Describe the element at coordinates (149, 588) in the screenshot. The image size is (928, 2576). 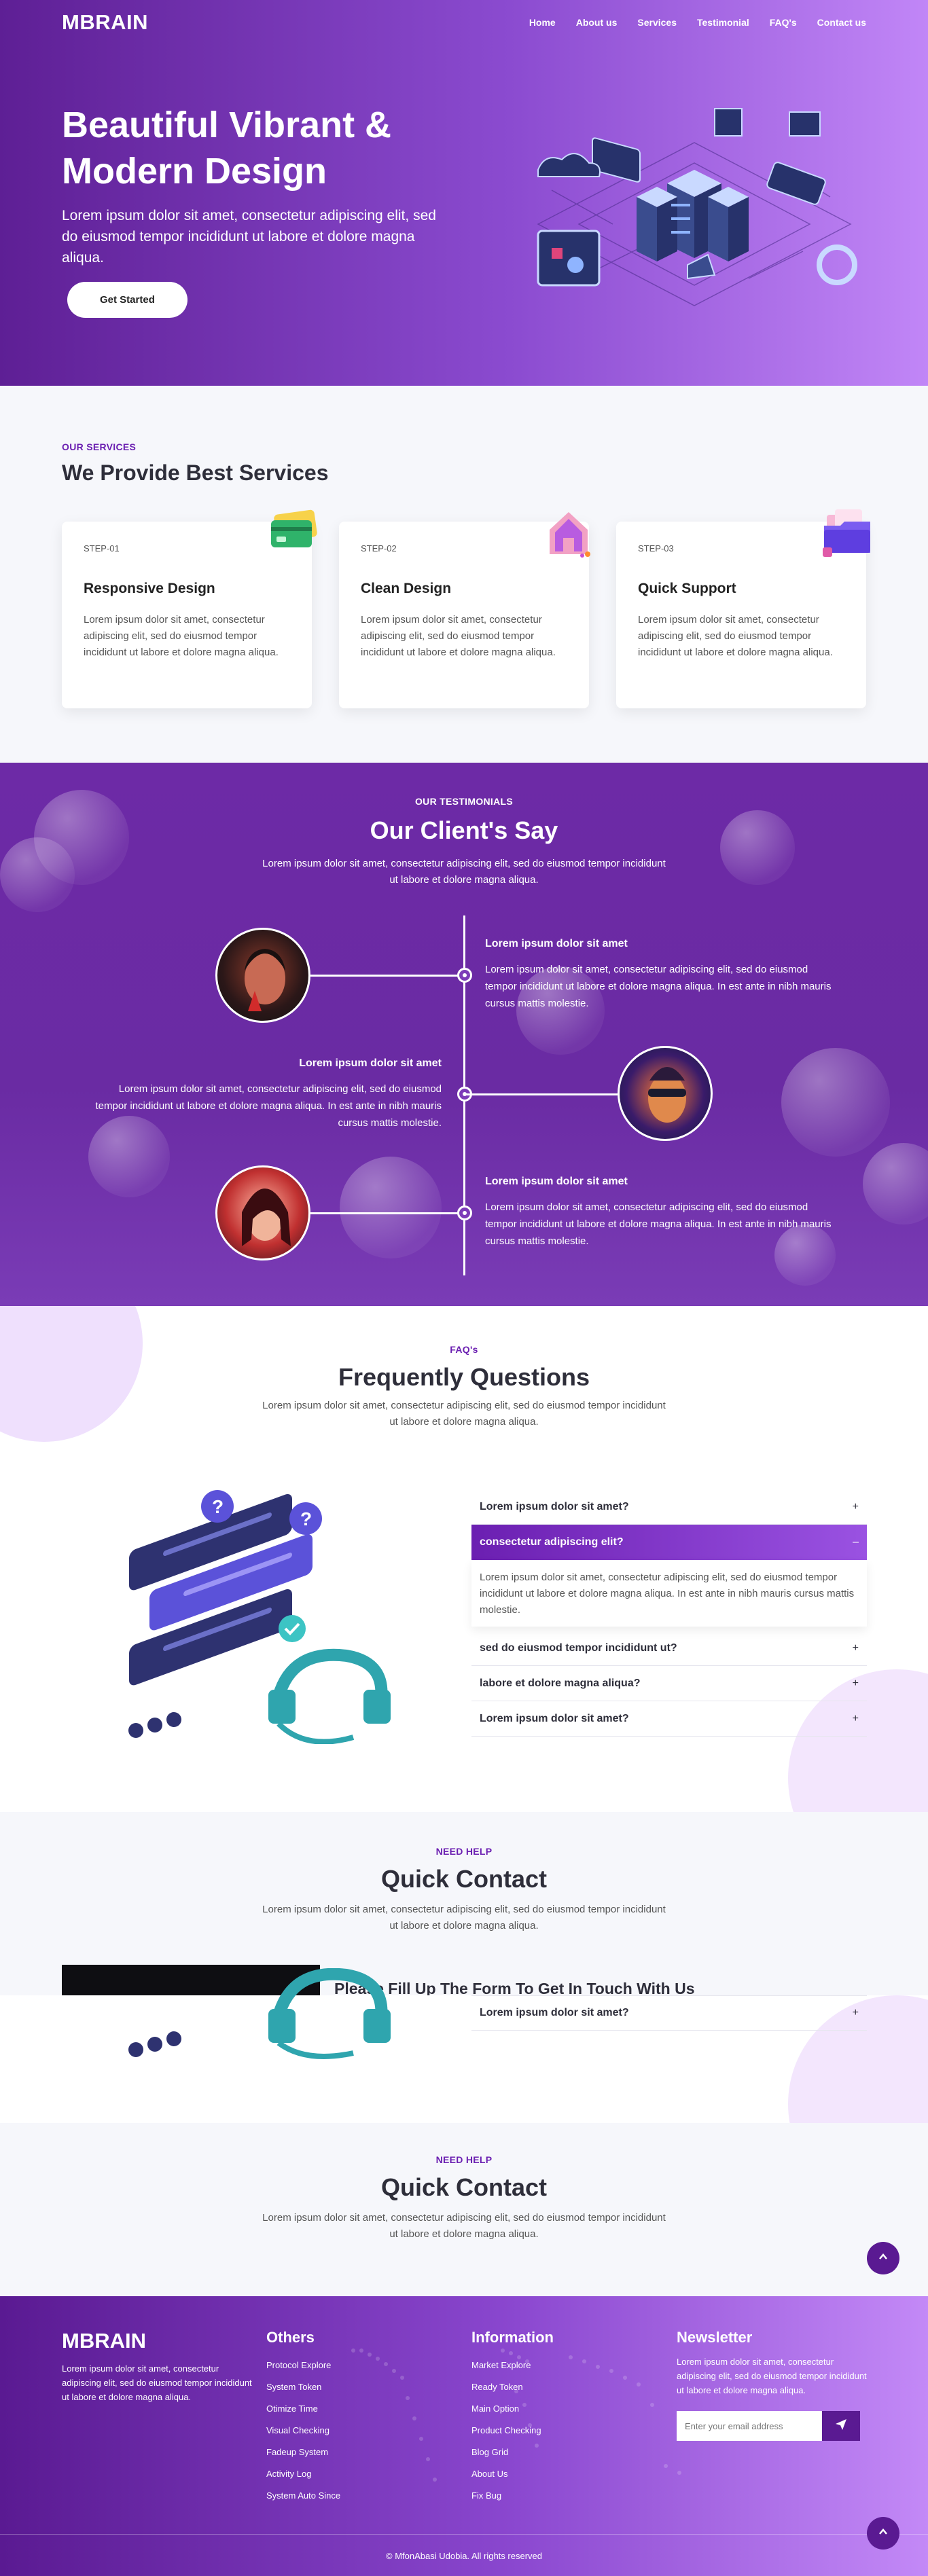
I see `card-title: Responsive Design` at that location.